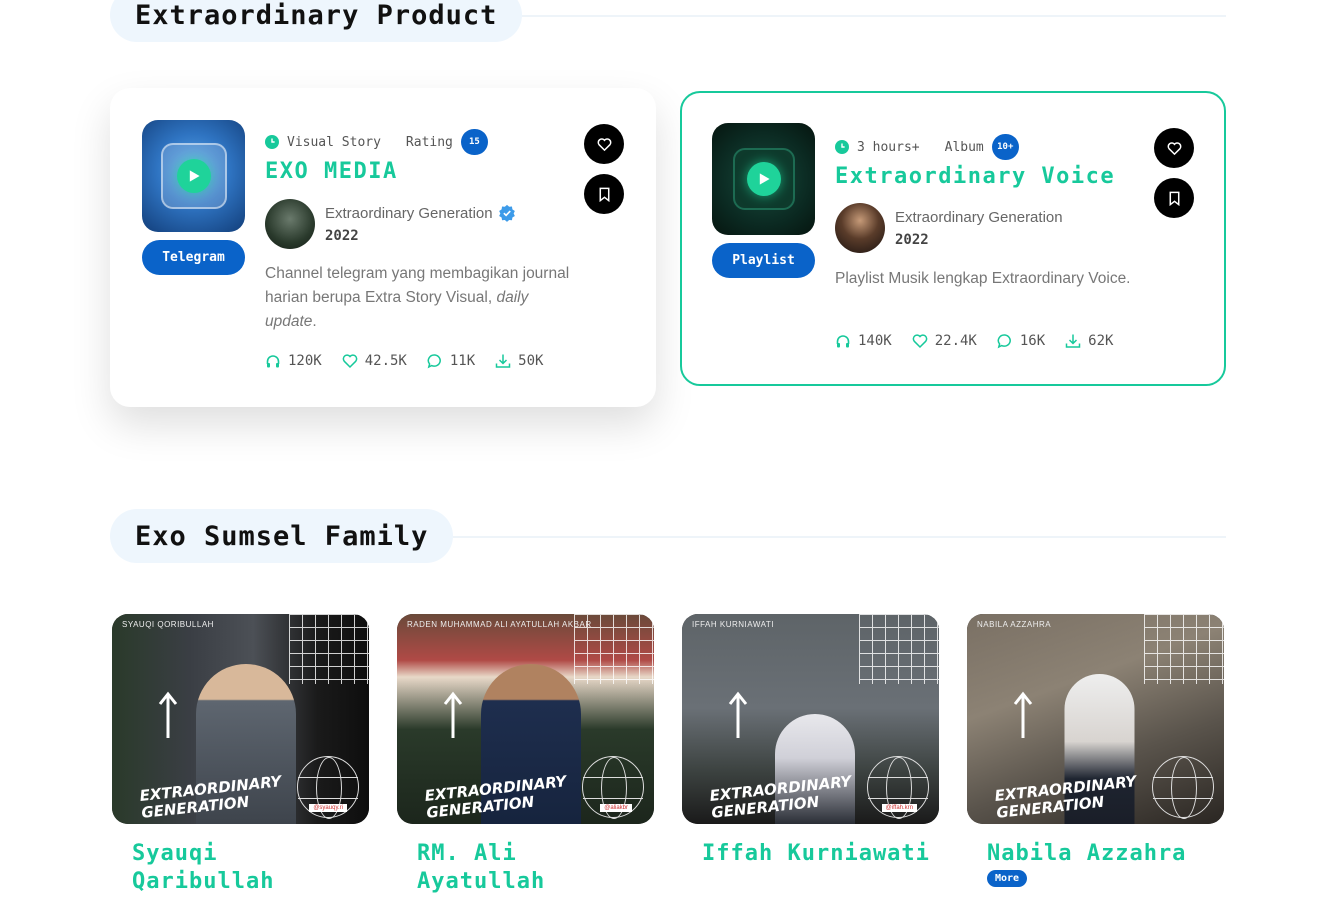 This screenshot has width=1319, height=898. What do you see at coordinates (763, 260) in the screenshot?
I see `tag-button: Playlist` at bounding box center [763, 260].